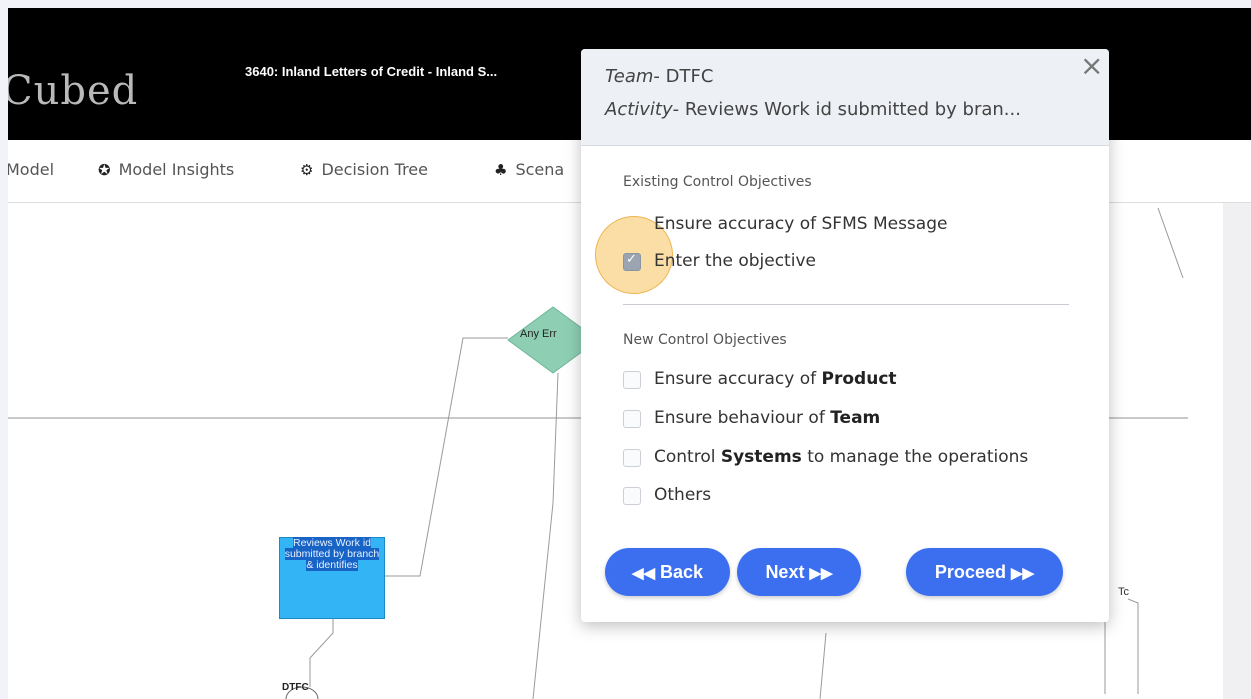 The height and width of the screenshot is (699, 1251). Describe the element at coordinates (643, 573) in the screenshot. I see `rewind-icon: ◀◀` at that location.